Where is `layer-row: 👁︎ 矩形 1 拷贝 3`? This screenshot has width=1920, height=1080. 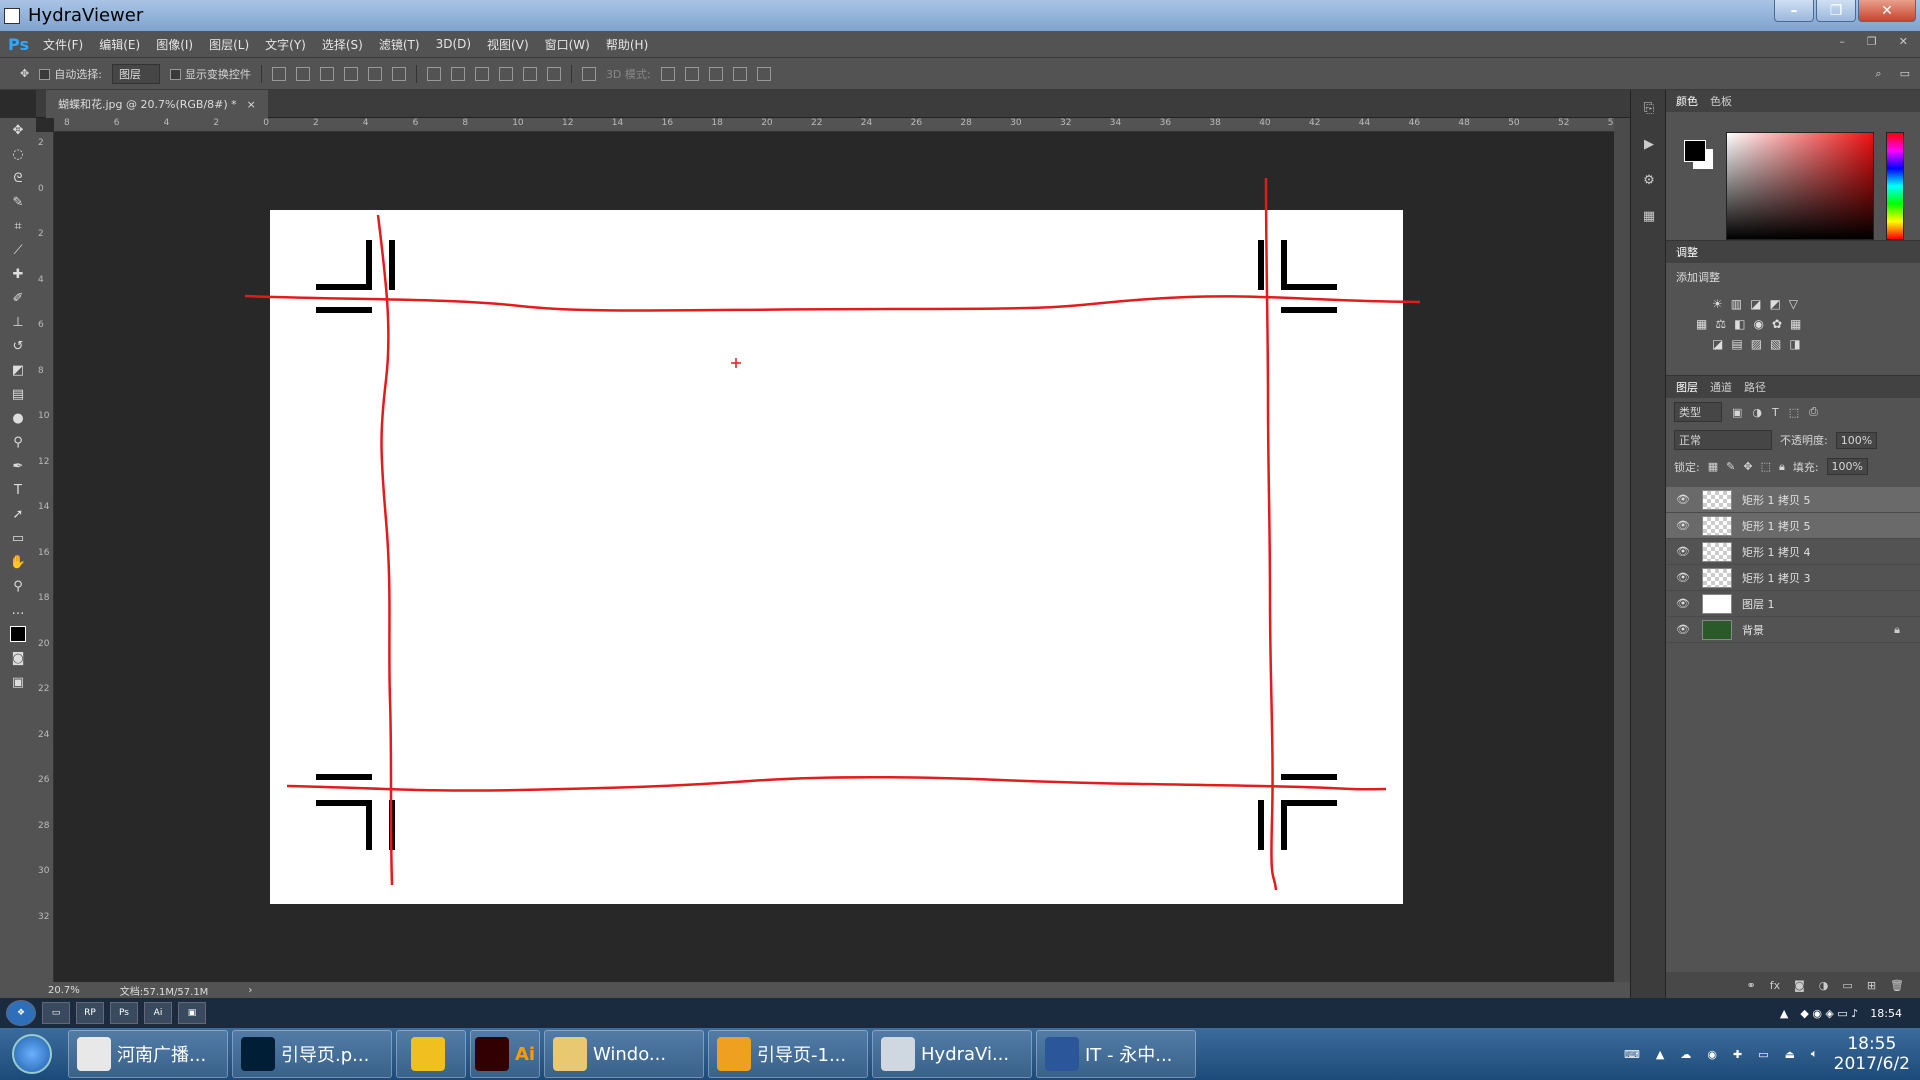
layer-row: 👁︎ 矩形 1 拷贝 3 is located at coordinates (1793, 578).